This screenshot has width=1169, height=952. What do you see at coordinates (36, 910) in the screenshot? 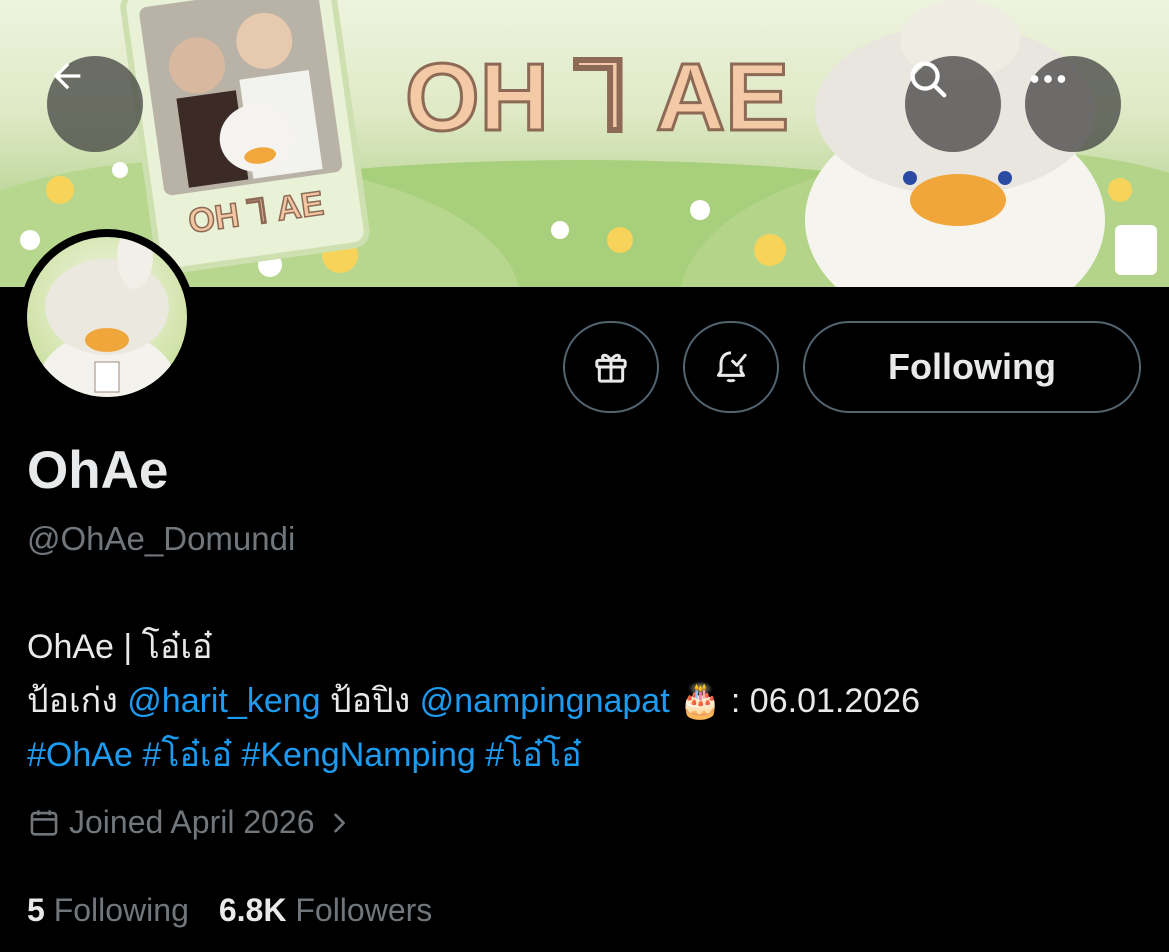
I see `following-count: 5` at bounding box center [36, 910].